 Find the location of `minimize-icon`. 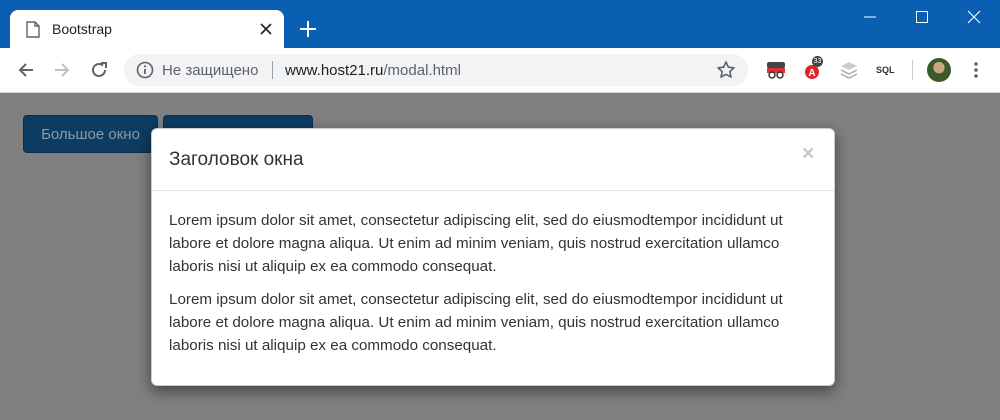

minimize-icon is located at coordinates (870, 17).